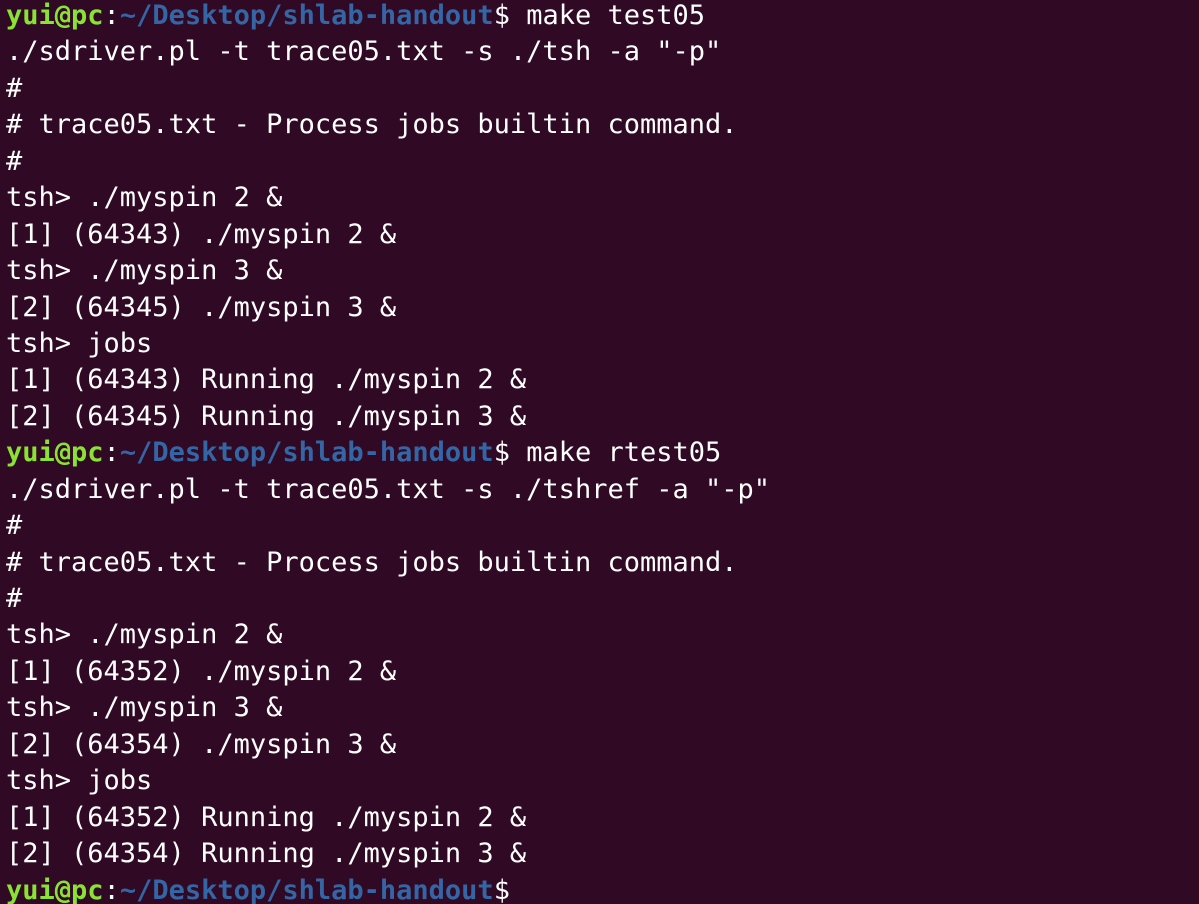 The height and width of the screenshot is (904, 1199). What do you see at coordinates (607, 15) in the screenshot?
I see `prompt-command: make test05` at bounding box center [607, 15].